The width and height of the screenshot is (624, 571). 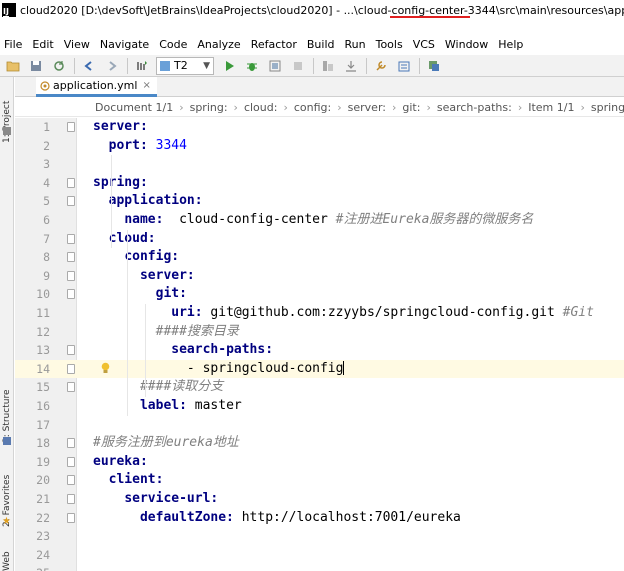 What do you see at coordinates (321, 44) in the screenshot?
I see `menu-build: Build` at bounding box center [321, 44].